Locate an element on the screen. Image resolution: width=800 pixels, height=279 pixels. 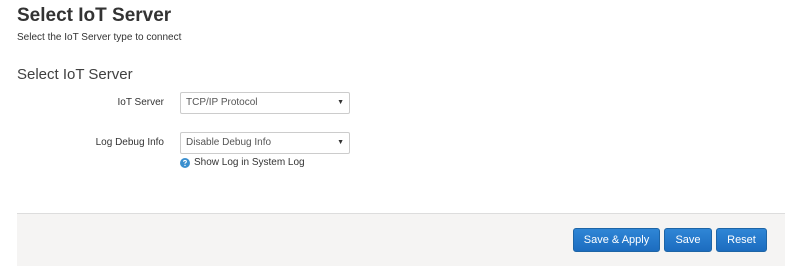
page-description: Select the IoT Server type to connect is located at coordinates (99, 37).